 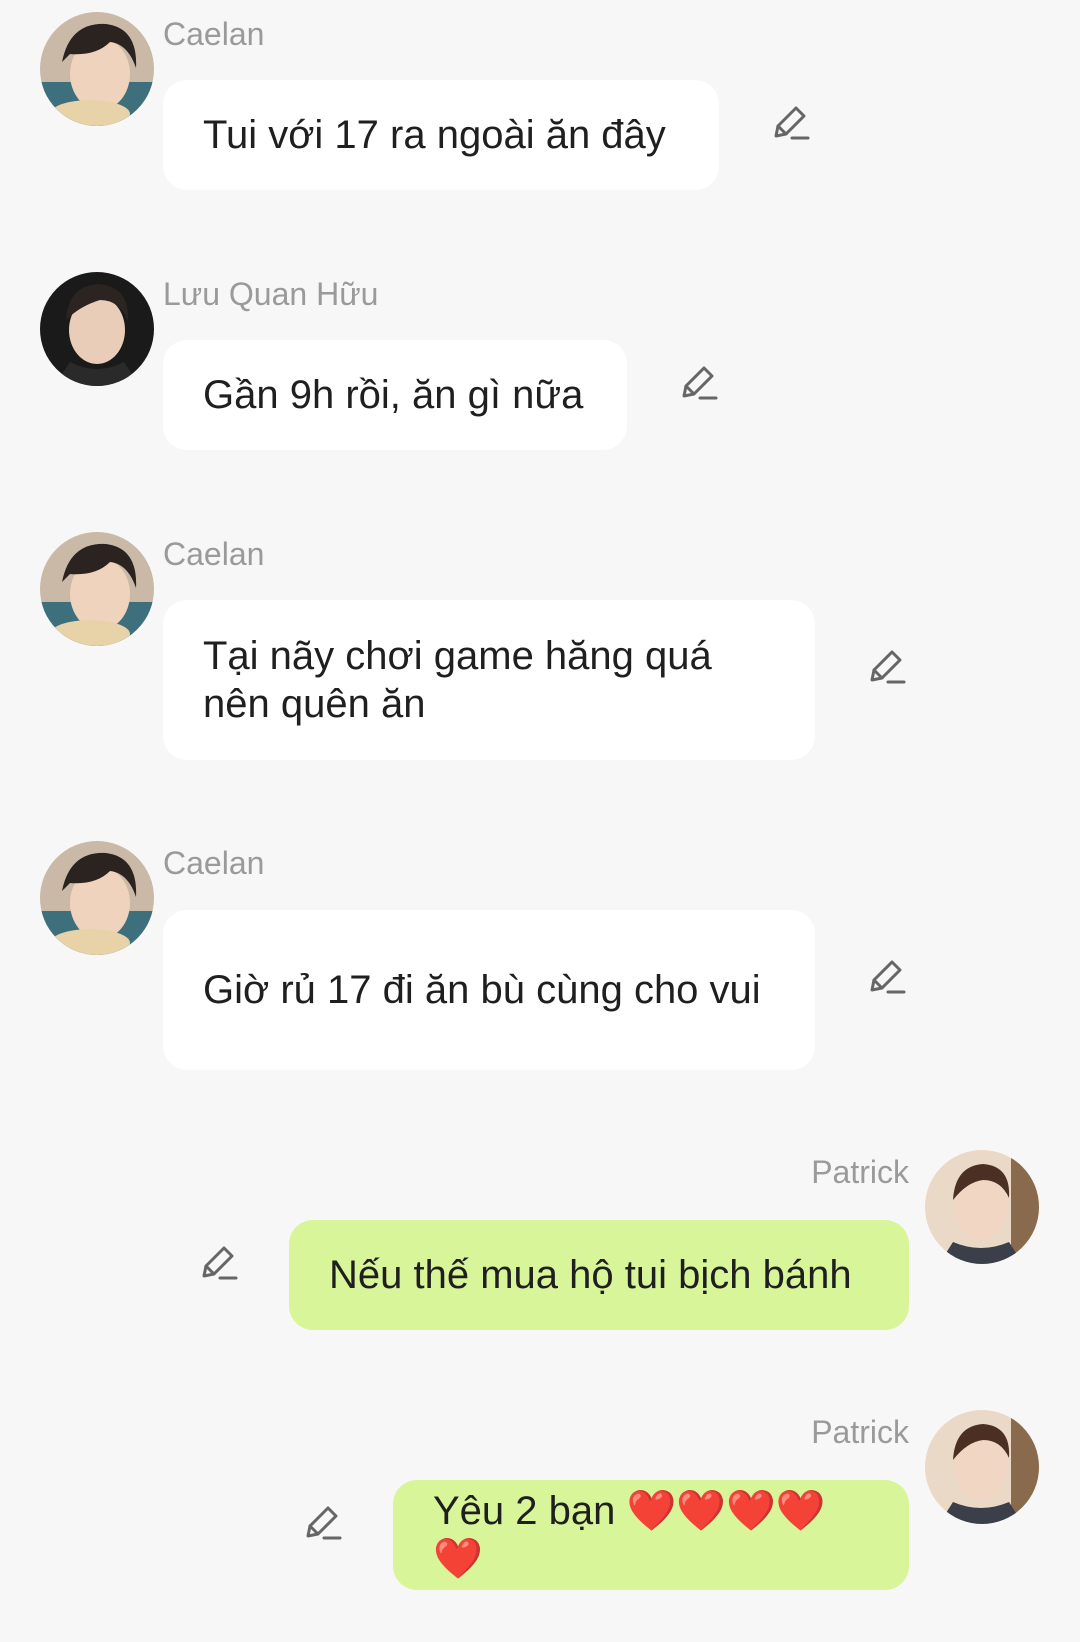 I want to click on message-text: Giờ rủ 17 đi ăn bù cùng cho vui, so click(x=482, y=990).